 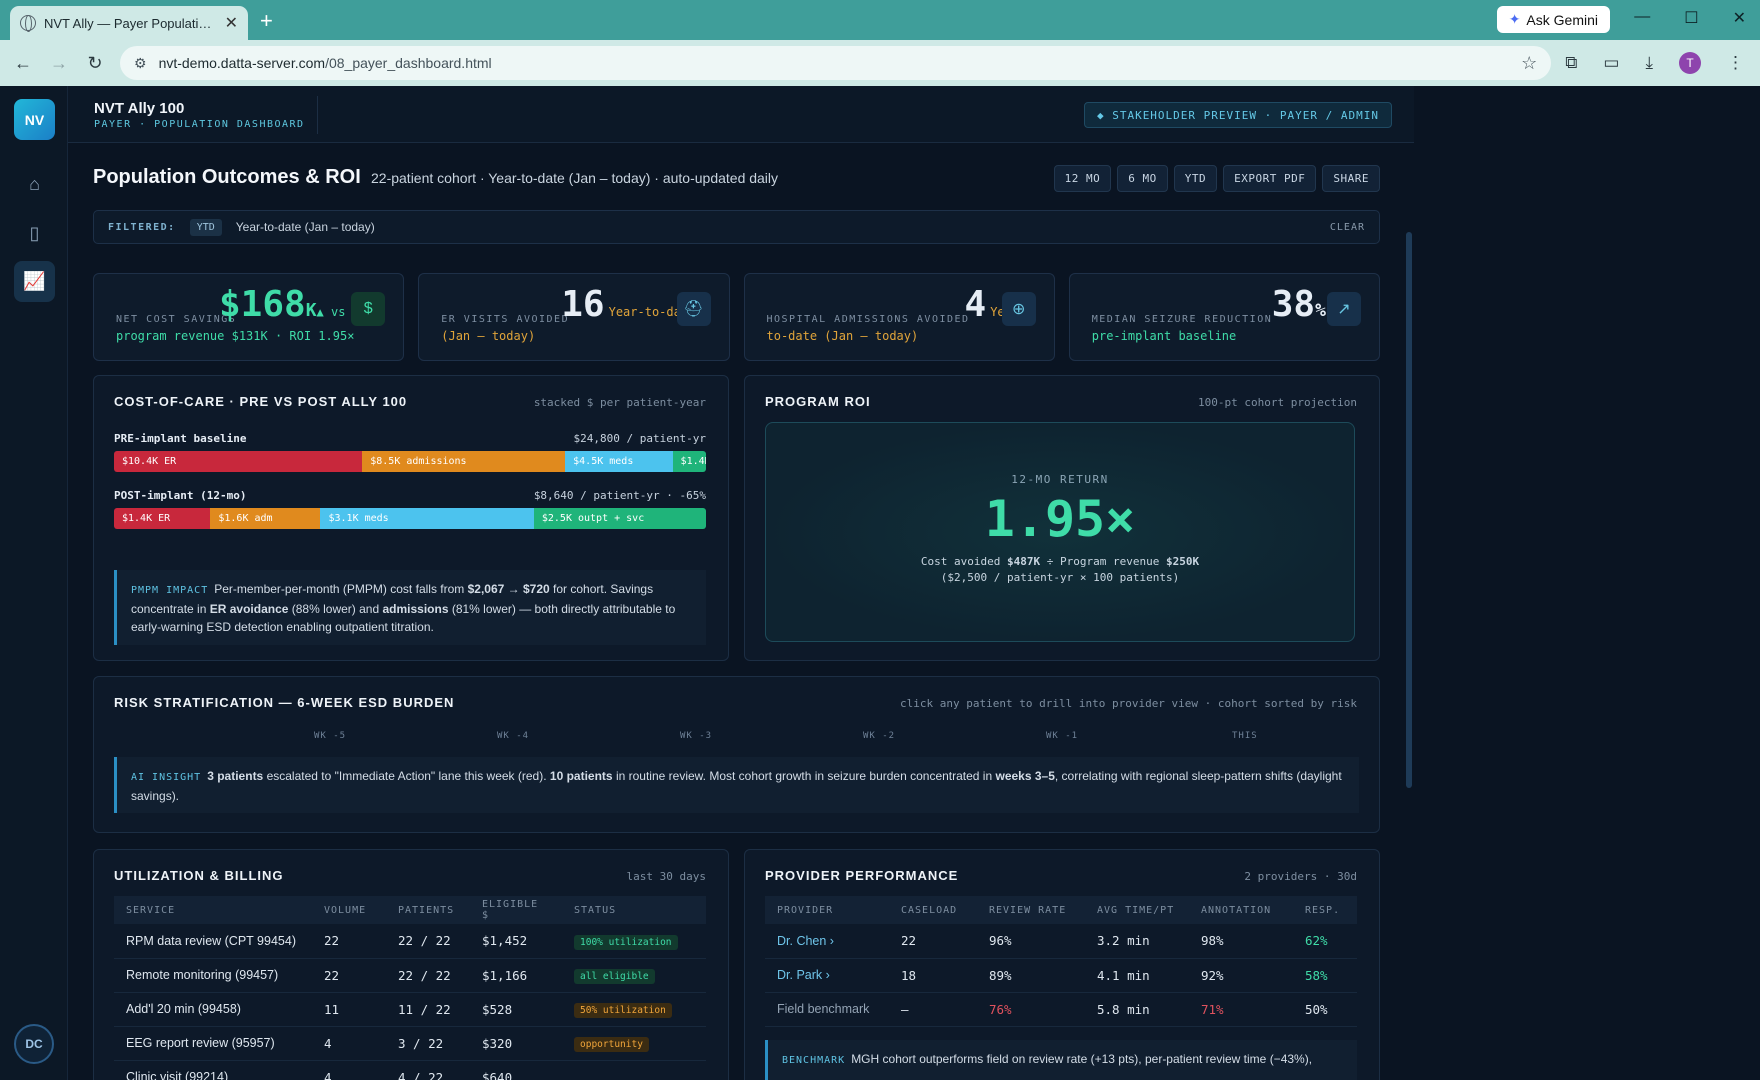 I want to click on panel-title: UTILIZATION & BILLING, so click(x=199, y=875).